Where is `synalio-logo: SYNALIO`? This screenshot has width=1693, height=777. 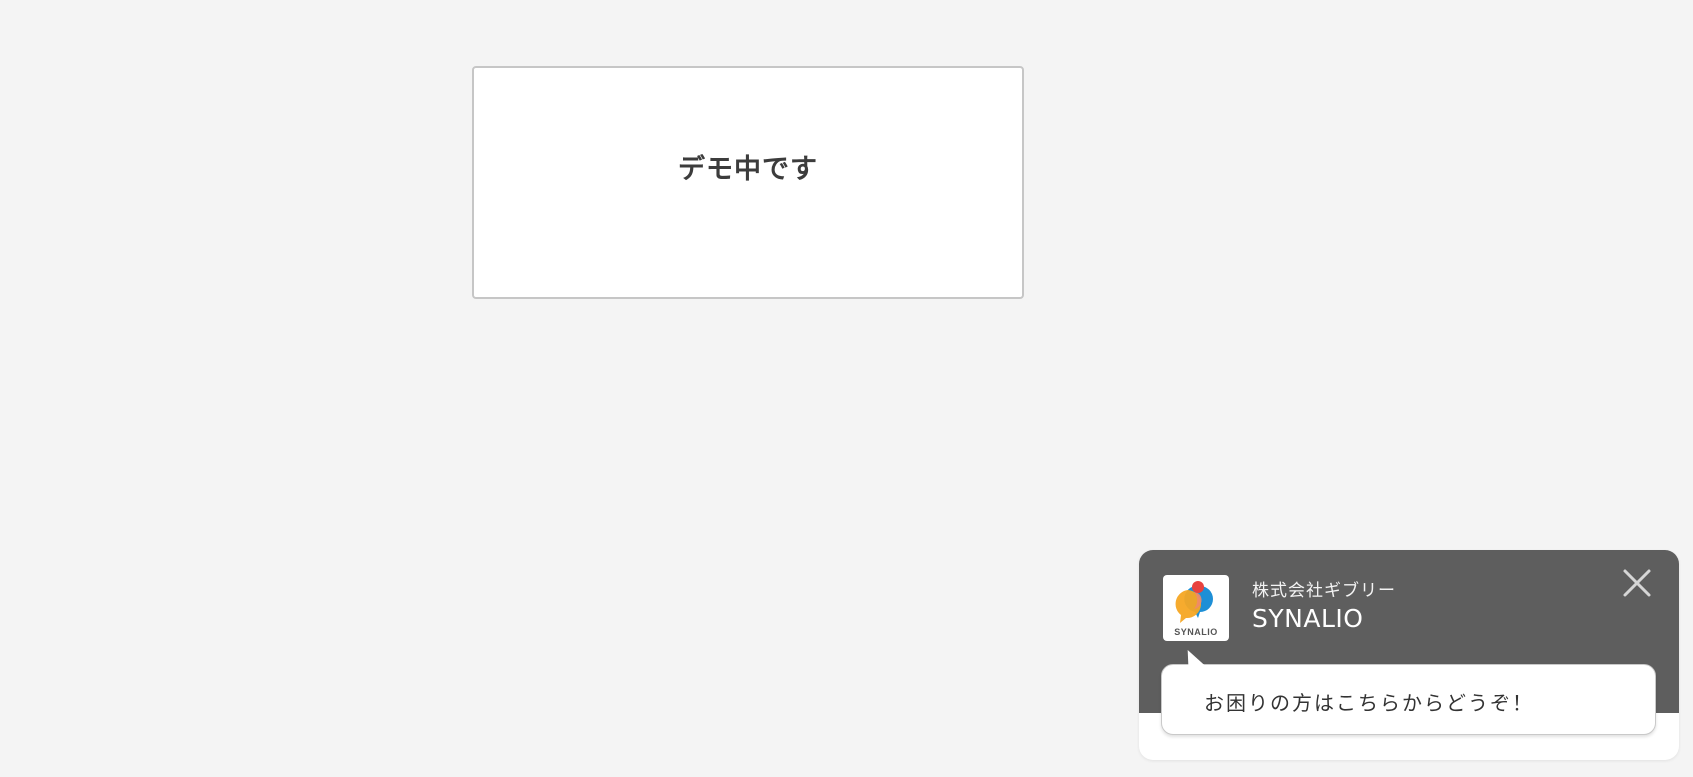 synalio-logo: SYNALIO is located at coordinates (1196, 608).